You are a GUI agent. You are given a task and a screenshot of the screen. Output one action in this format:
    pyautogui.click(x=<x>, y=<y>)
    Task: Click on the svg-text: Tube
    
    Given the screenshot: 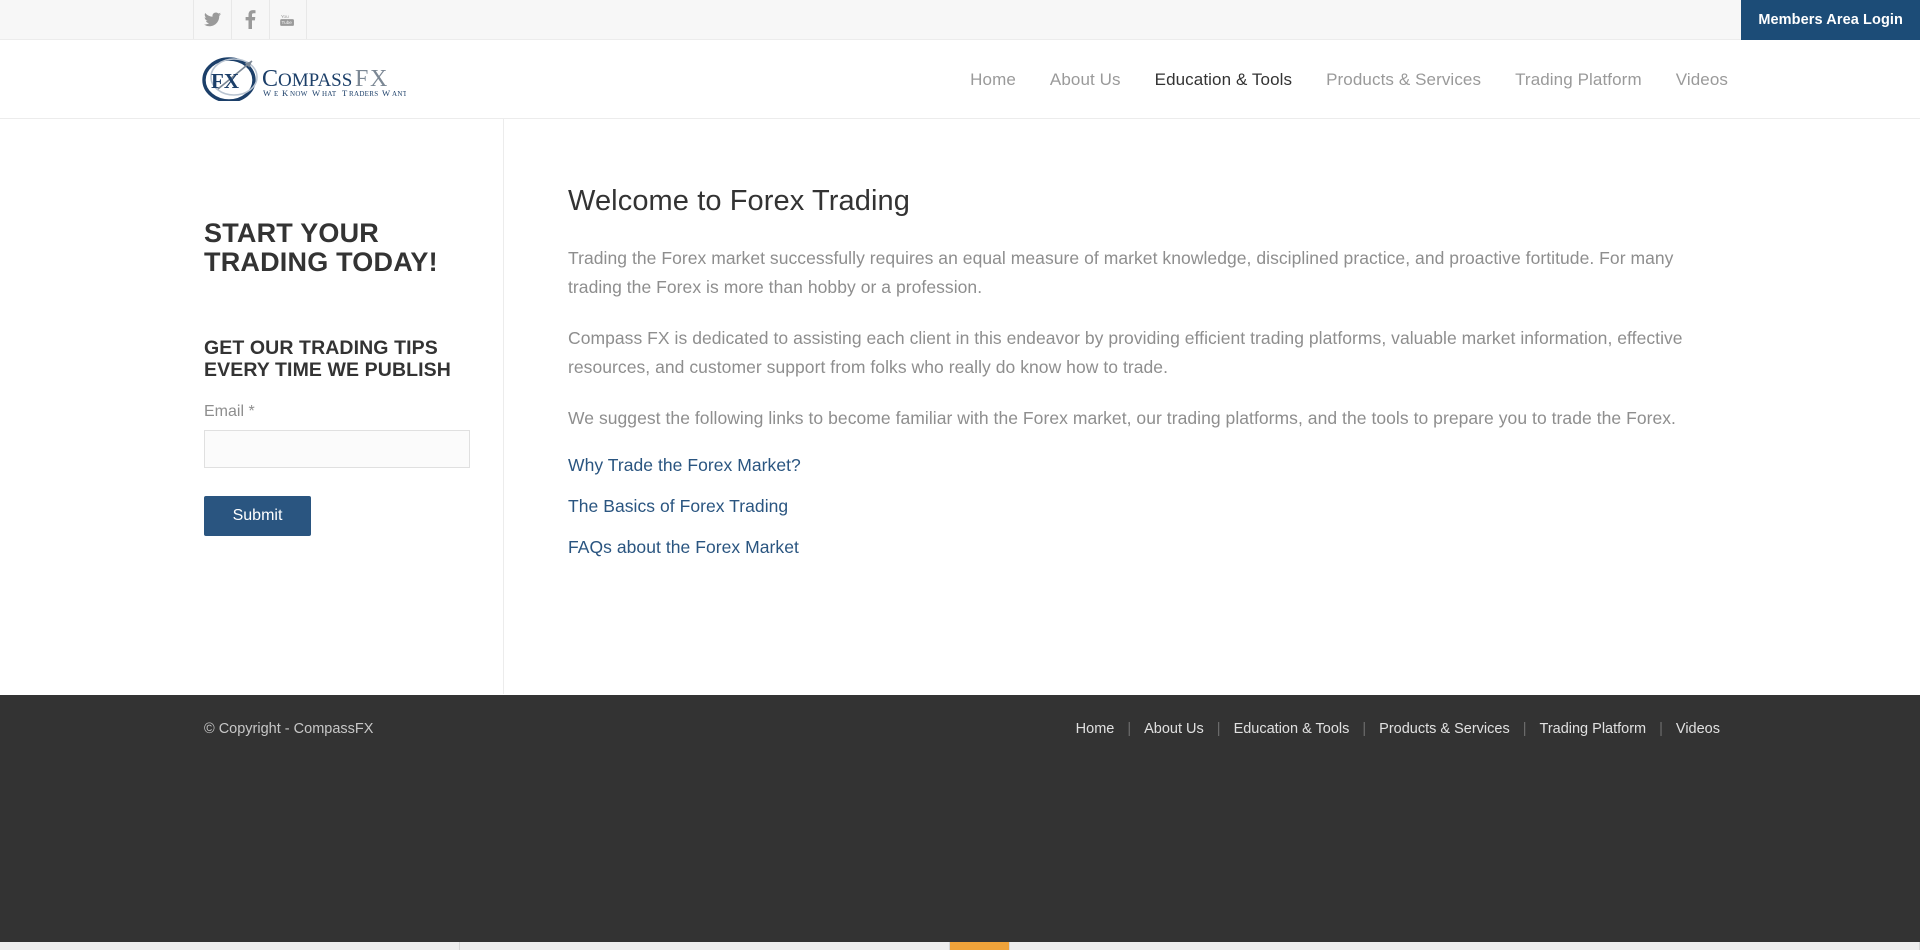 What is the action you would take?
    pyautogui.click(x=287, y=22)
    